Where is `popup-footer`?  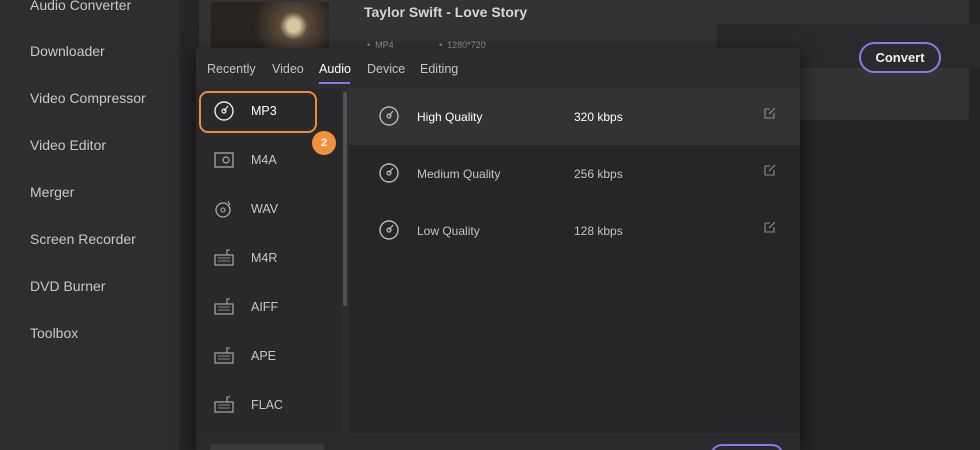
popup-footer is located at coordinates (498, 441).